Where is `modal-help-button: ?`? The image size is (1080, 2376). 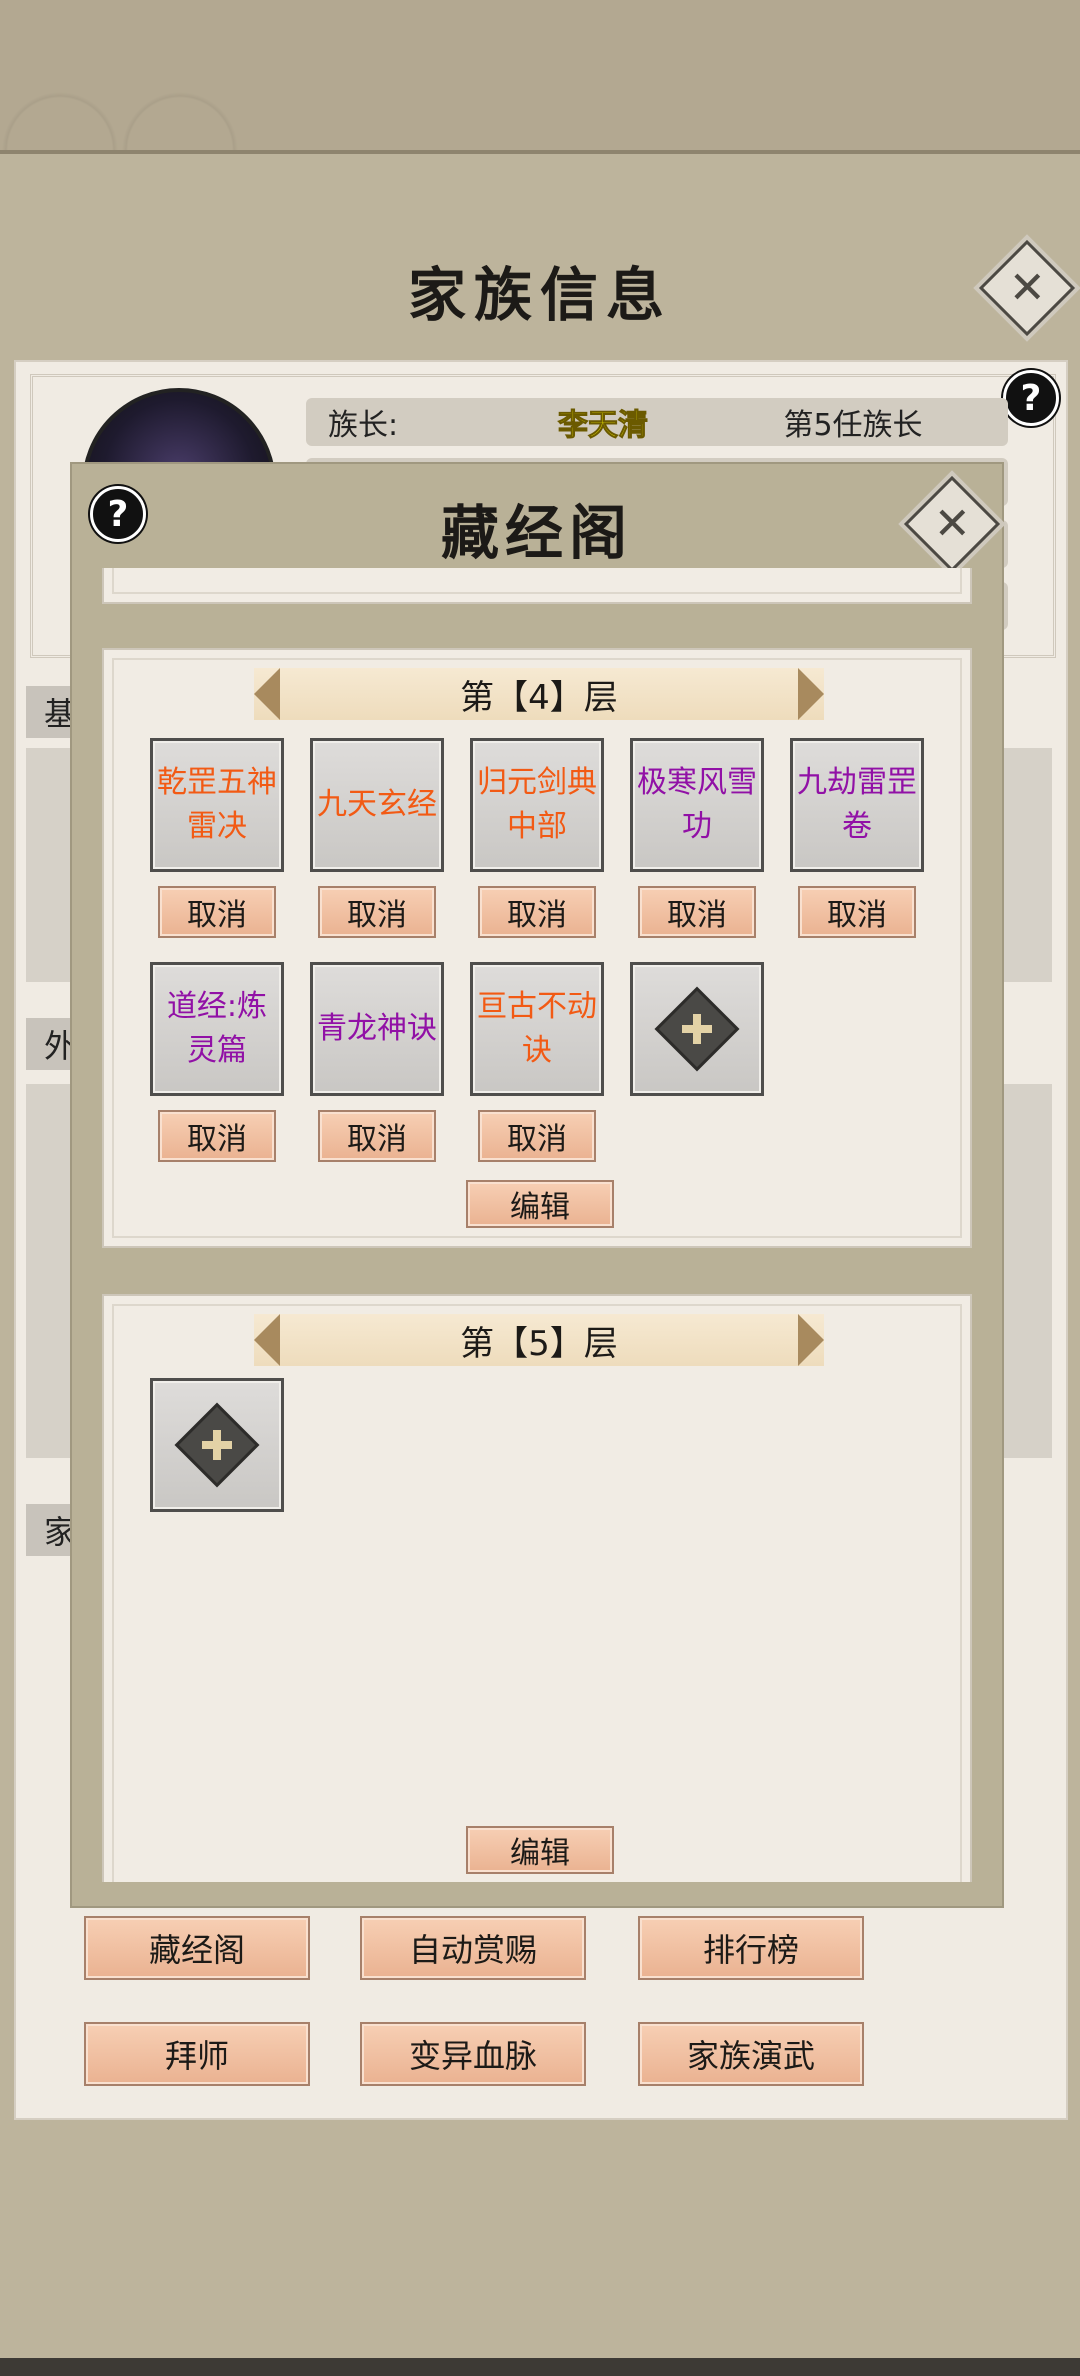 modal-help-button: ? is located at coordinates (118, 514).